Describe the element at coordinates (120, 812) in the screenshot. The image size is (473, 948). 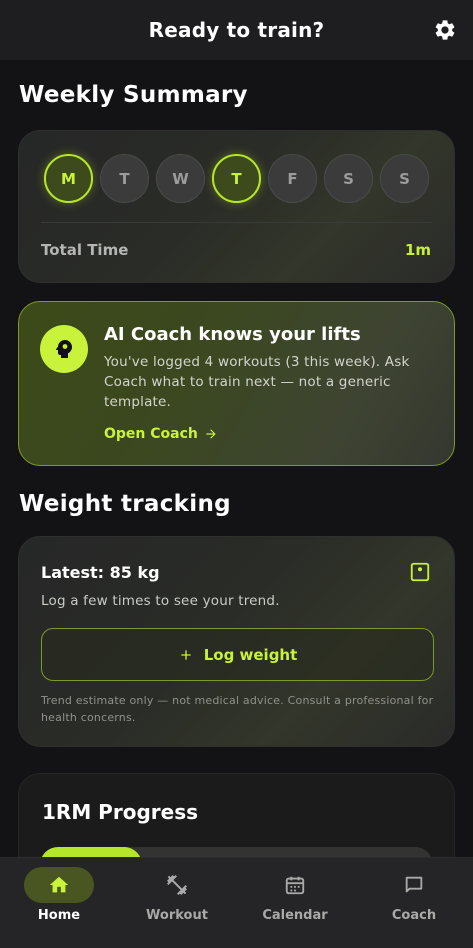
I see `rm-progress-title: 1RM Progress` at that location.